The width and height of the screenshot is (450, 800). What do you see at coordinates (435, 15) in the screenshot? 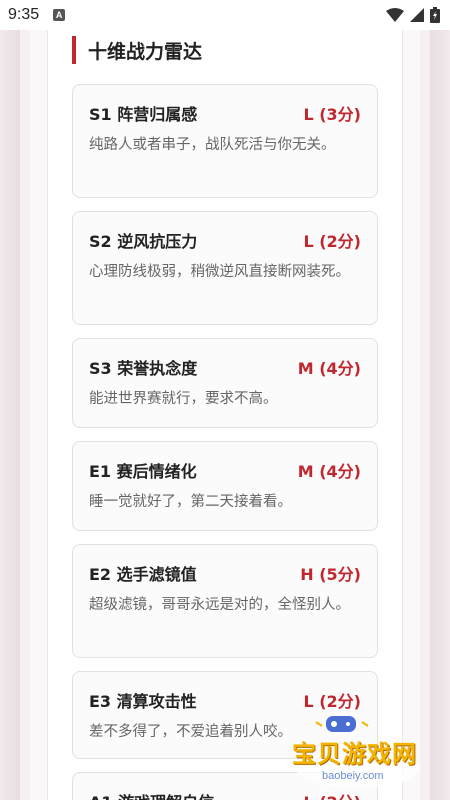
I see `battery-icon` at bounding box center [435, 15].